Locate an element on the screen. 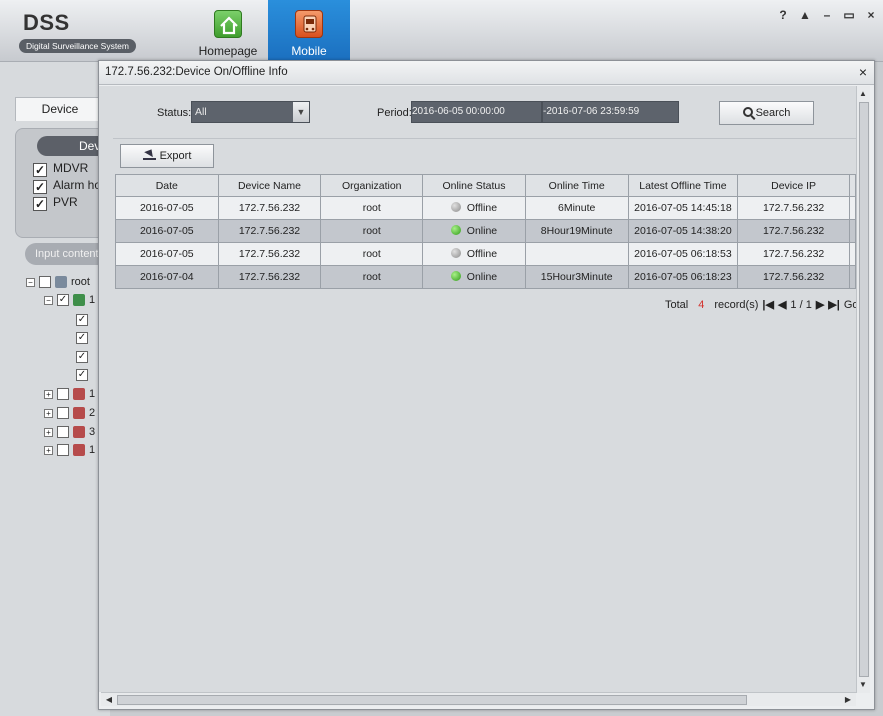 This screenshot has height=716, width=883. cell-latest-offline-time: 2016-07-05 06:18:53 is located at coordinates (683, 254).